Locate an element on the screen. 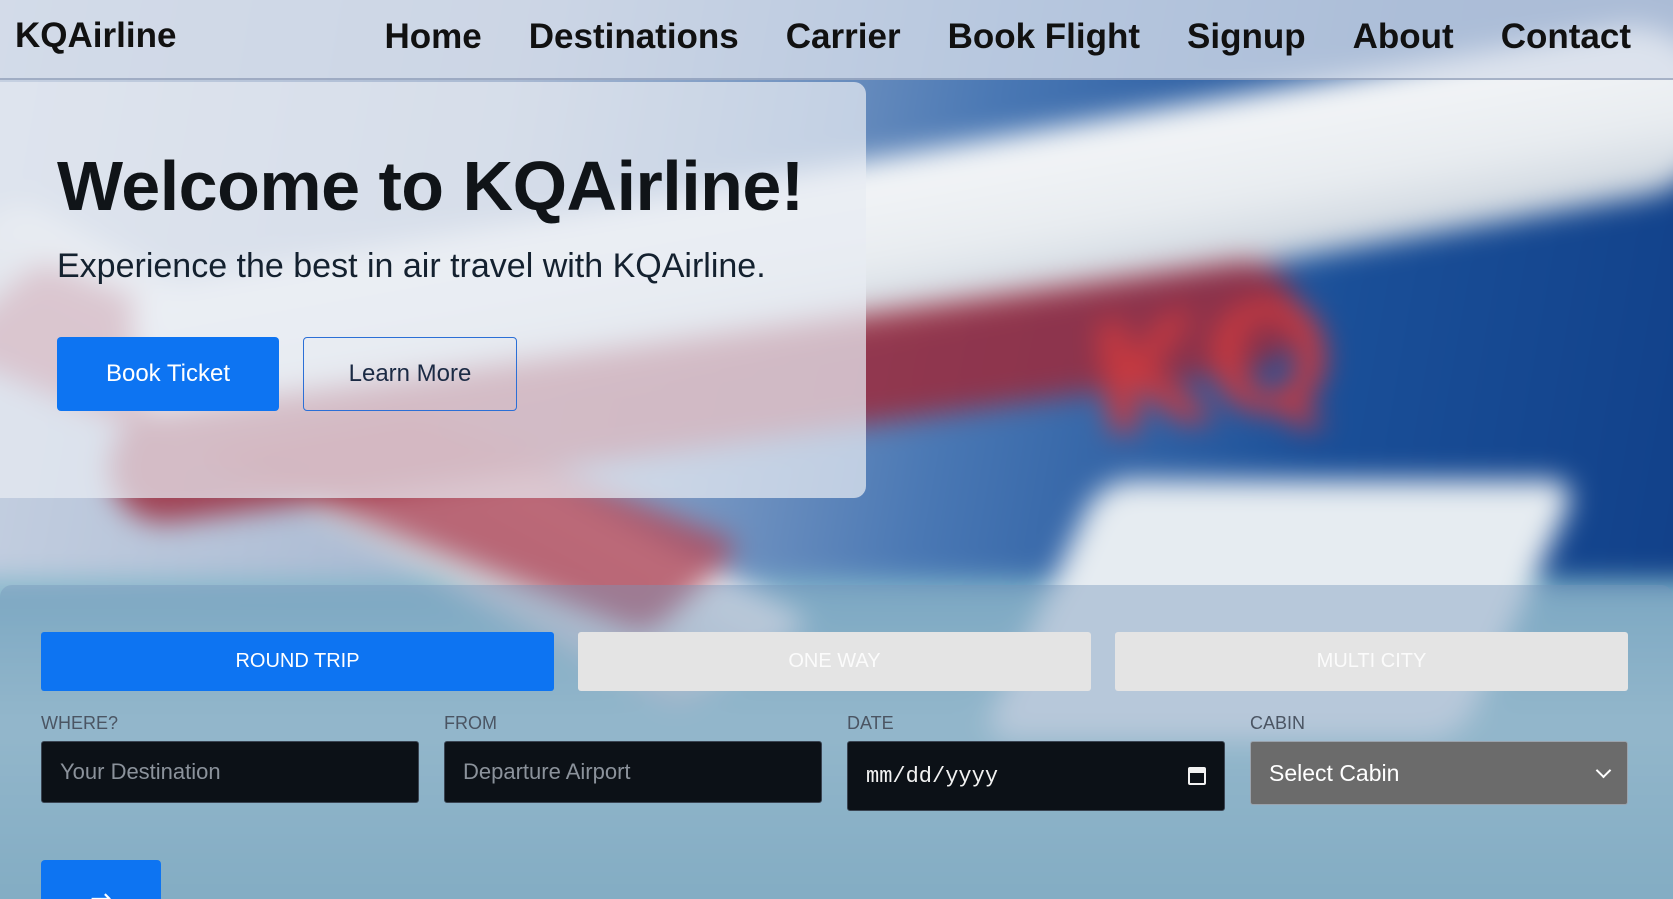  chevron-down-icon is located at coordinates (1603, 770).